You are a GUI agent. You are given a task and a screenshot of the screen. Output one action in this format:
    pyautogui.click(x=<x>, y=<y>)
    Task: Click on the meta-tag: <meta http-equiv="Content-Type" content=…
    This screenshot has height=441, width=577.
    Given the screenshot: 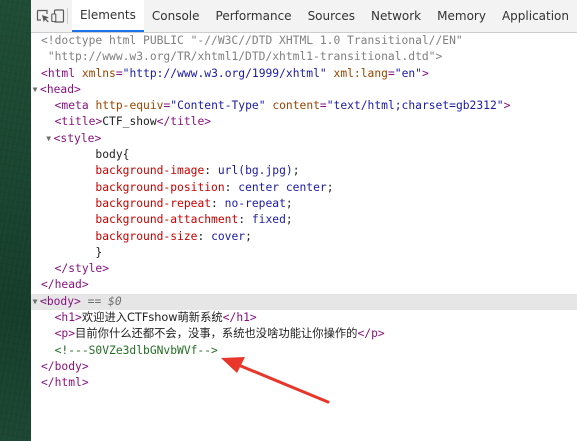 What is the action you would take?
    pyautogui.click(x=304, y=106)
    